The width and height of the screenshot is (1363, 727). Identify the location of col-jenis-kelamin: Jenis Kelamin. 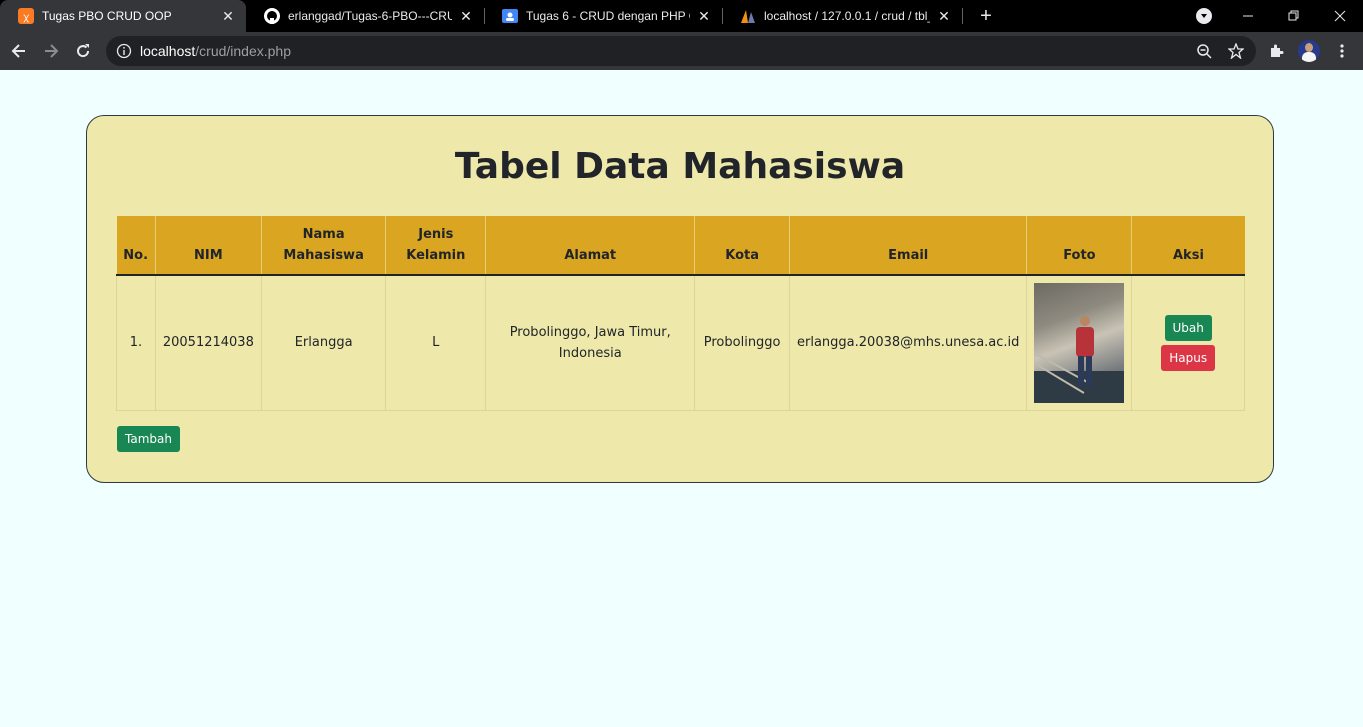
(435, 246).